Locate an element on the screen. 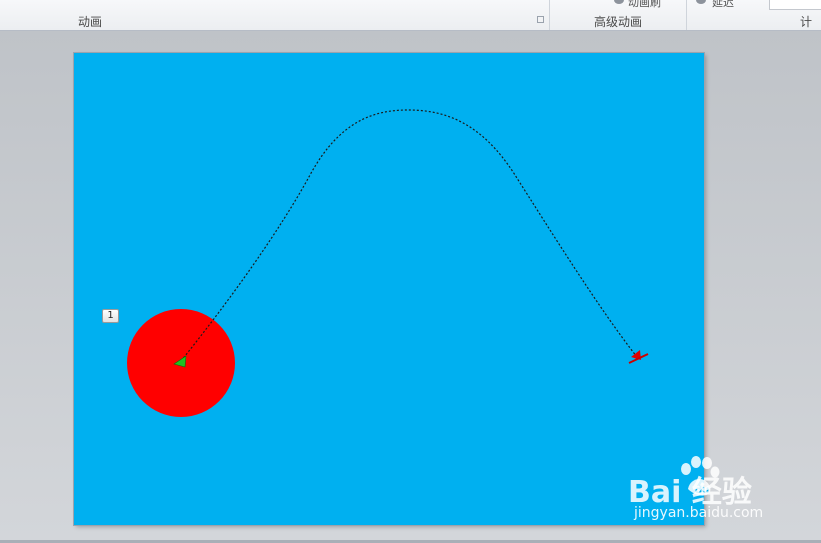 This screenshot has width=821, height=543. baidu-watermark: Bai 经验 jingyan.baidu.com is located at coordinates (723, 490).